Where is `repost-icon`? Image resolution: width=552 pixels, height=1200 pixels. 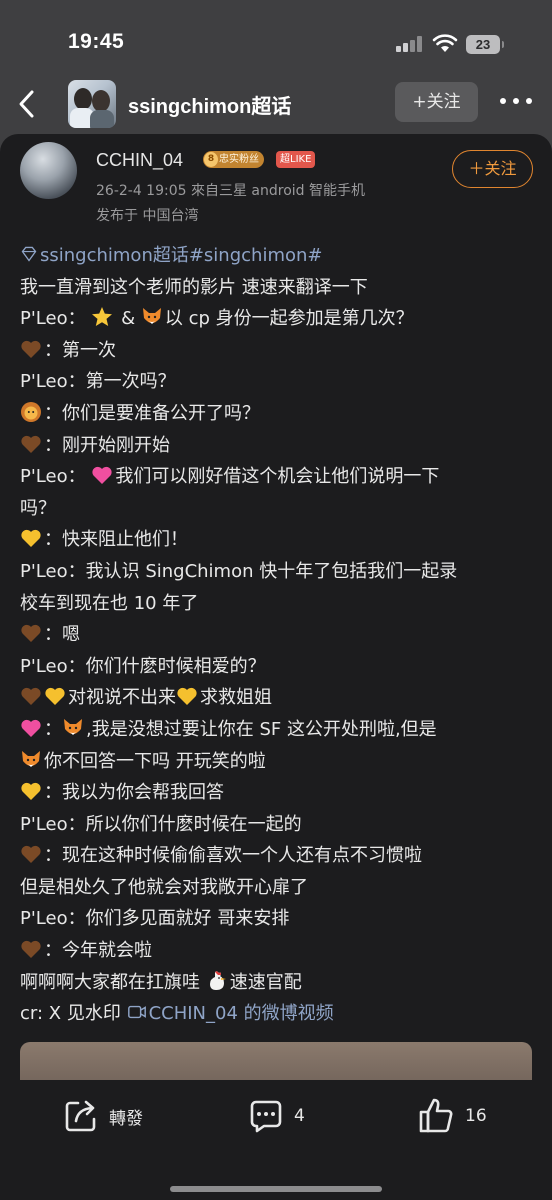
repost-icon is located at coordinates (80, 1116).